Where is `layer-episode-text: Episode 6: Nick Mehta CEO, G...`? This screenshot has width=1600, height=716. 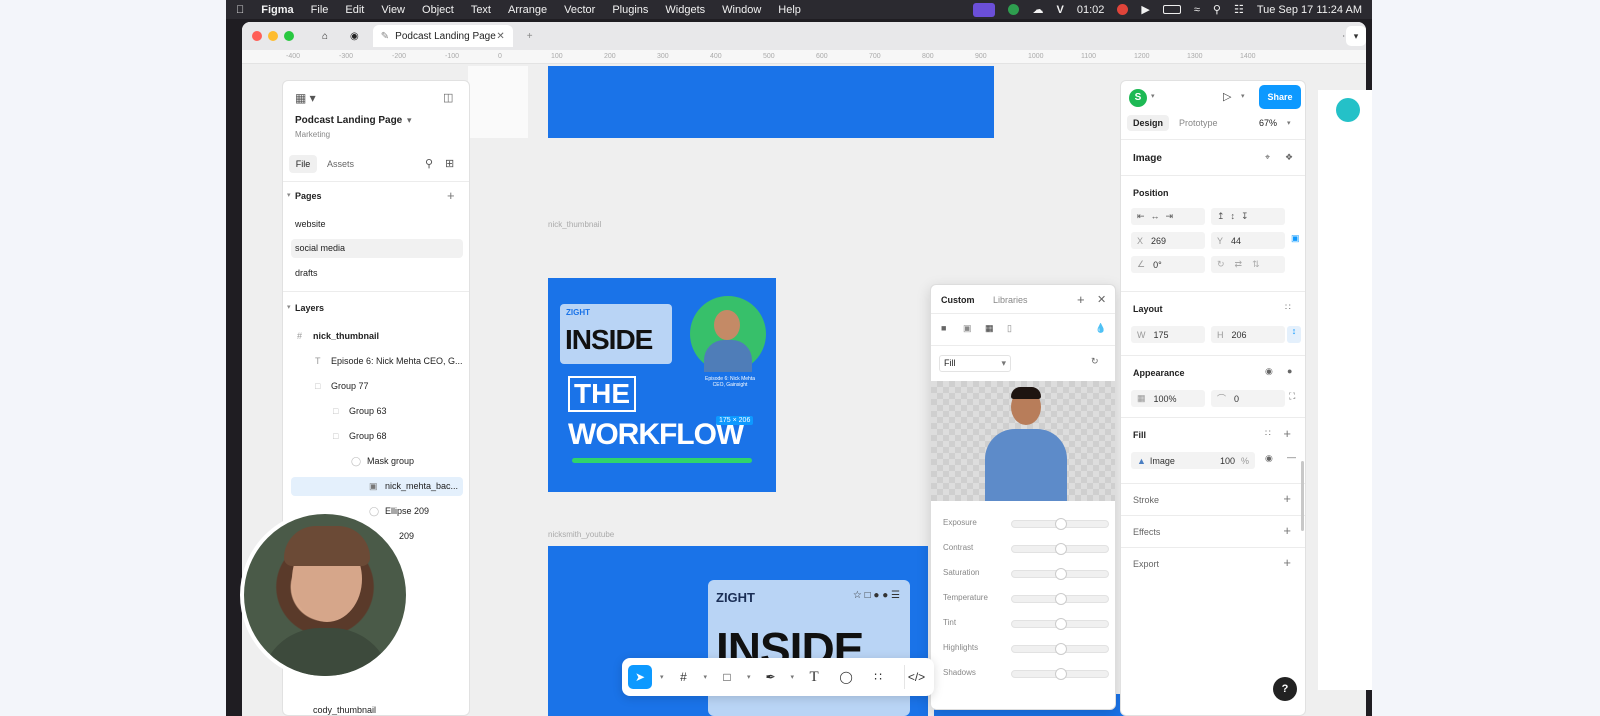
layer-episode-text: Episode 6: Nick Mehta CEO, G... is located at coordinates (397, 361).